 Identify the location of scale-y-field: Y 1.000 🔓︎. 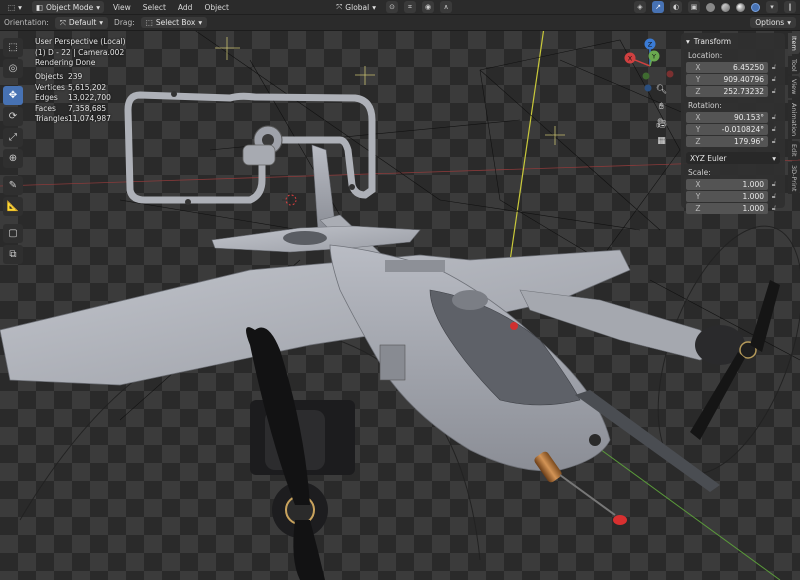
(733, 196).